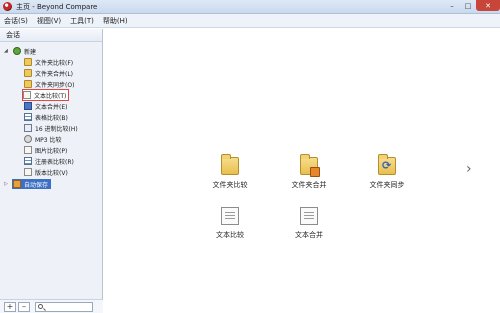 The width and height of the screenshot is (500, 313). What do you see at coordinates (82, 21) in the screenshot?
I see `menu-tools: 工具(T)` at bounding box center [82, 21].